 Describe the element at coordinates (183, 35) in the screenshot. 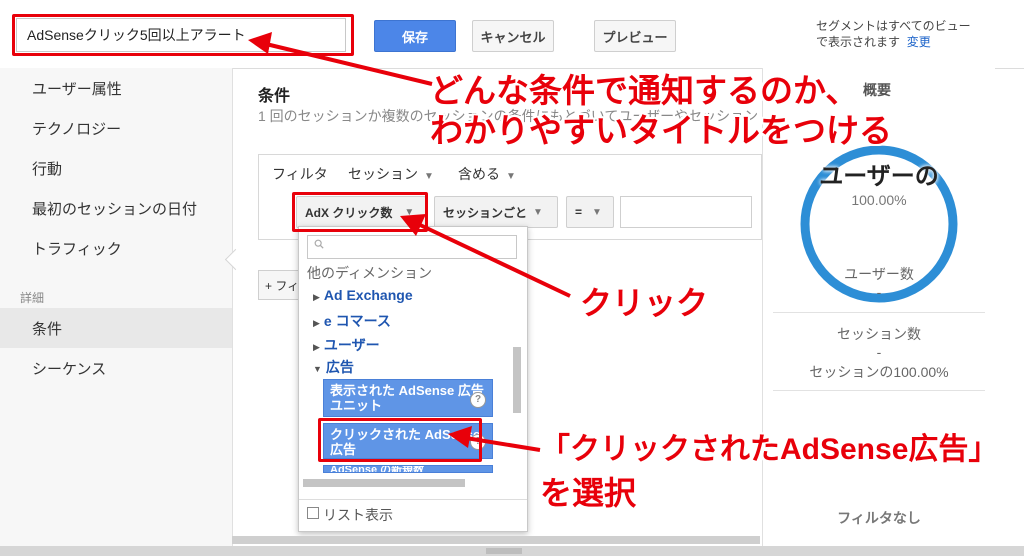

I see `highlight-title-box` at that location.